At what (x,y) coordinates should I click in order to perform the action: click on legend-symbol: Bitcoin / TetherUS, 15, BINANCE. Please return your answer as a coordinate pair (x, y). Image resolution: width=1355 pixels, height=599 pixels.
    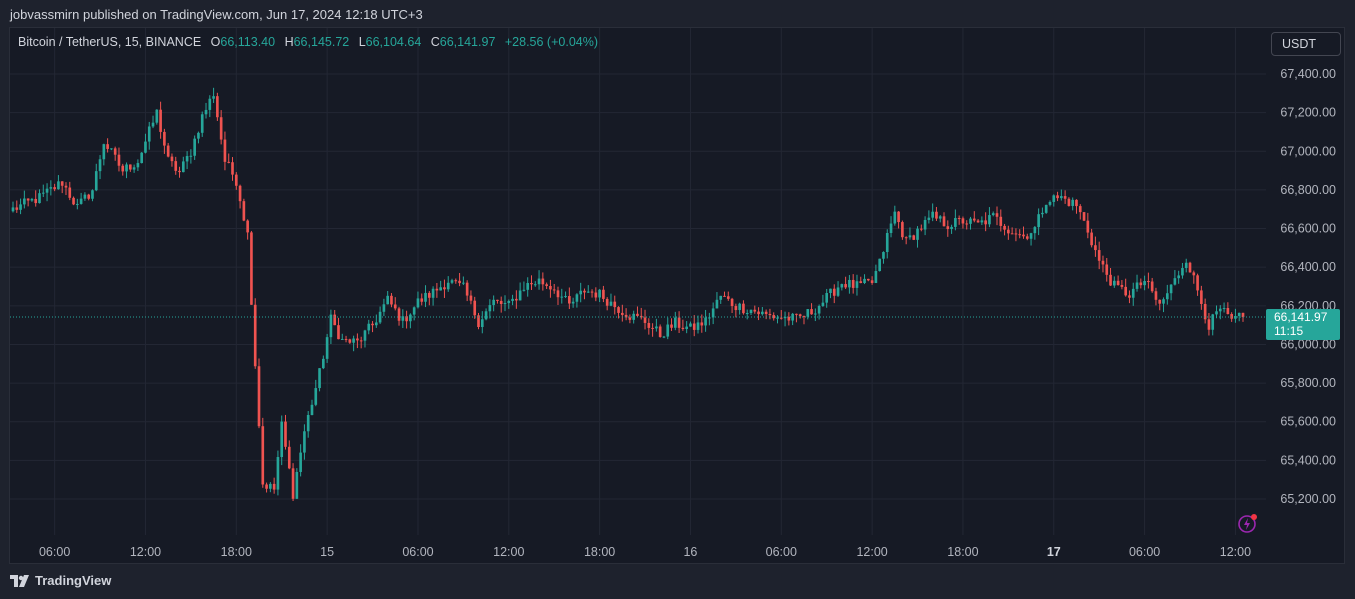
    Looking at the image, I should click on (109, 42).